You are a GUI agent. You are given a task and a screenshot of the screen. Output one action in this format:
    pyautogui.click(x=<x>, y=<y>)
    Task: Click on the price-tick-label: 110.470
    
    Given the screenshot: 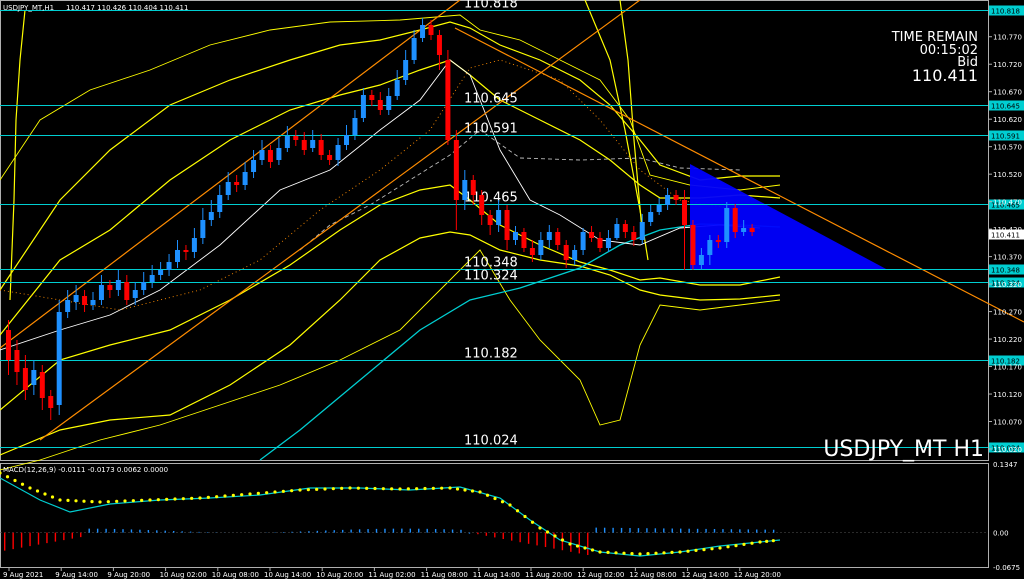 What is the action you would take?
    pyautogui.click(x=1007, y=203)
    